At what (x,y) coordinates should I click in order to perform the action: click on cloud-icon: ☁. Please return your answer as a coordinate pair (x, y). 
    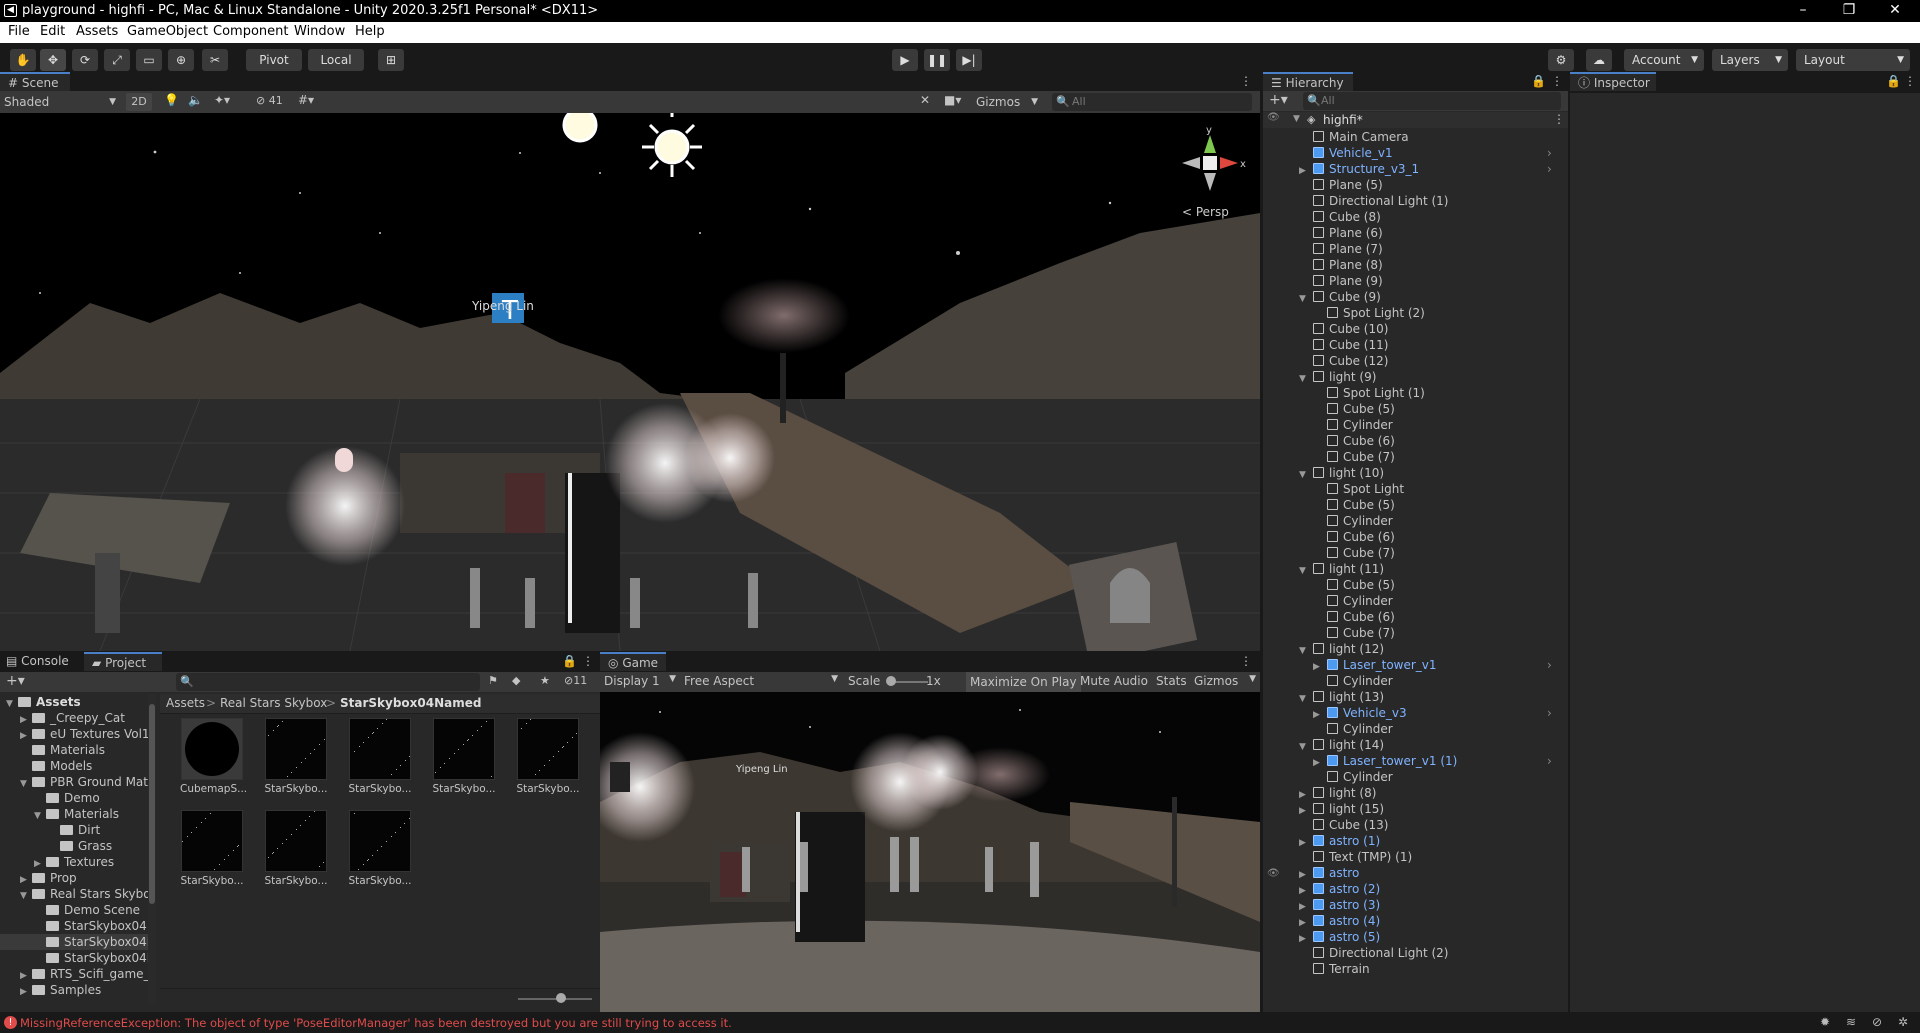
    Looking at the image, I should click on (1599, 60).